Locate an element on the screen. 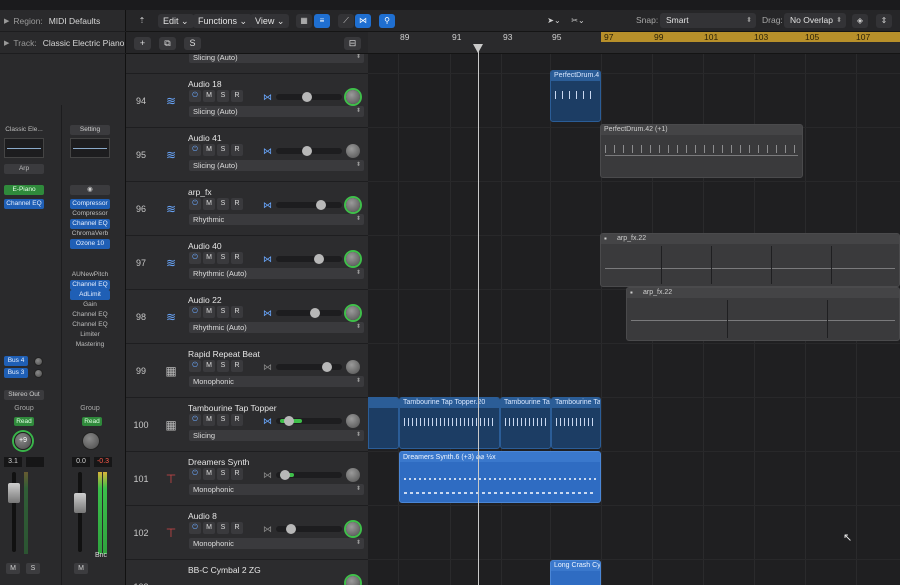  track-name: Tambourine Tap Topper is located at coordinates (232, 408).